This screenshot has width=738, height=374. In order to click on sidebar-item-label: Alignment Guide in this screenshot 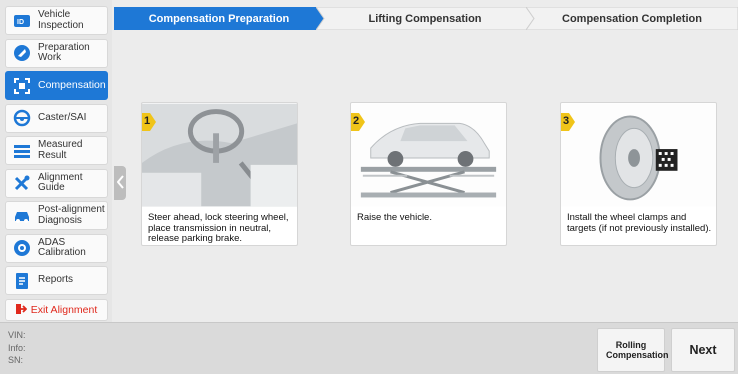, I will do `click(60, 182)`.